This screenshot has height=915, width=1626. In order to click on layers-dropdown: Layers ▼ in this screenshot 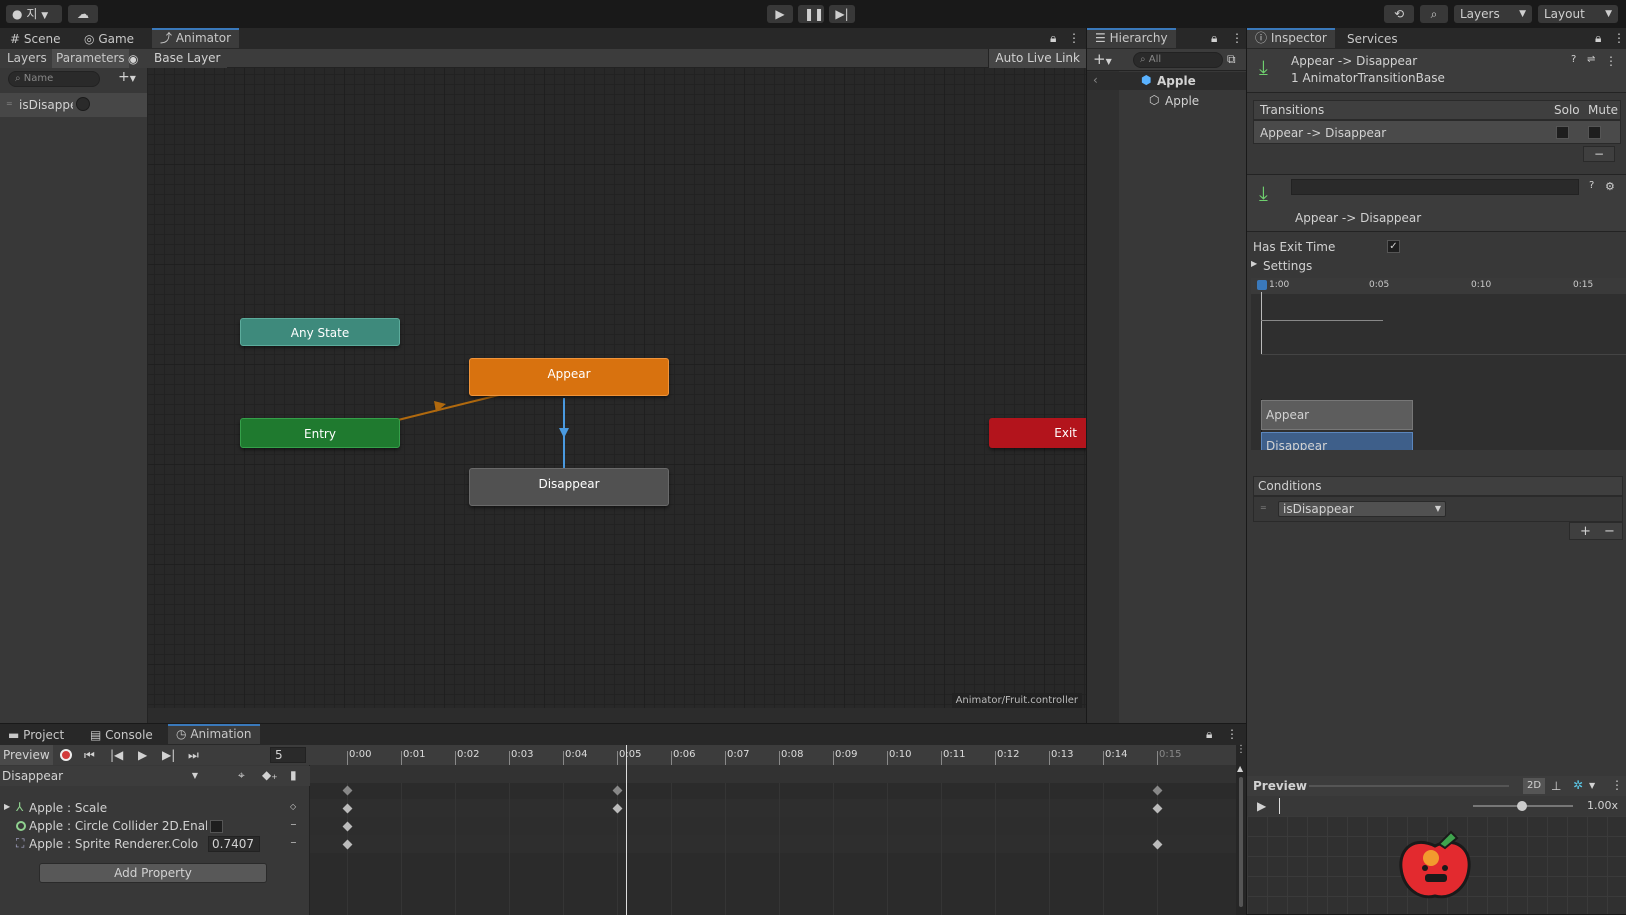, I will do `click(1493, 14)`.